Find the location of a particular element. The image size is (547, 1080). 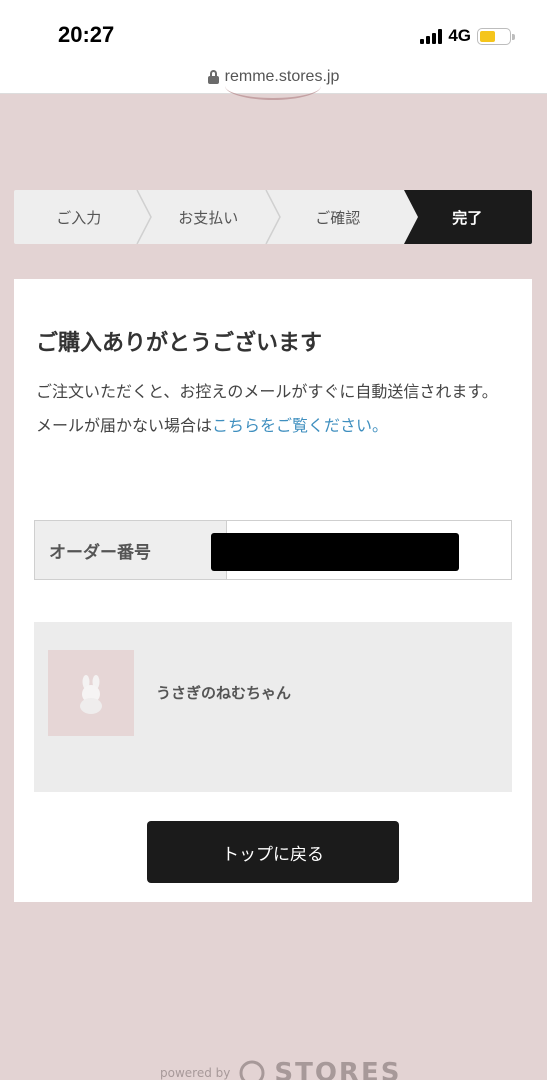

redaction-block is located at coordinates (335, 552).